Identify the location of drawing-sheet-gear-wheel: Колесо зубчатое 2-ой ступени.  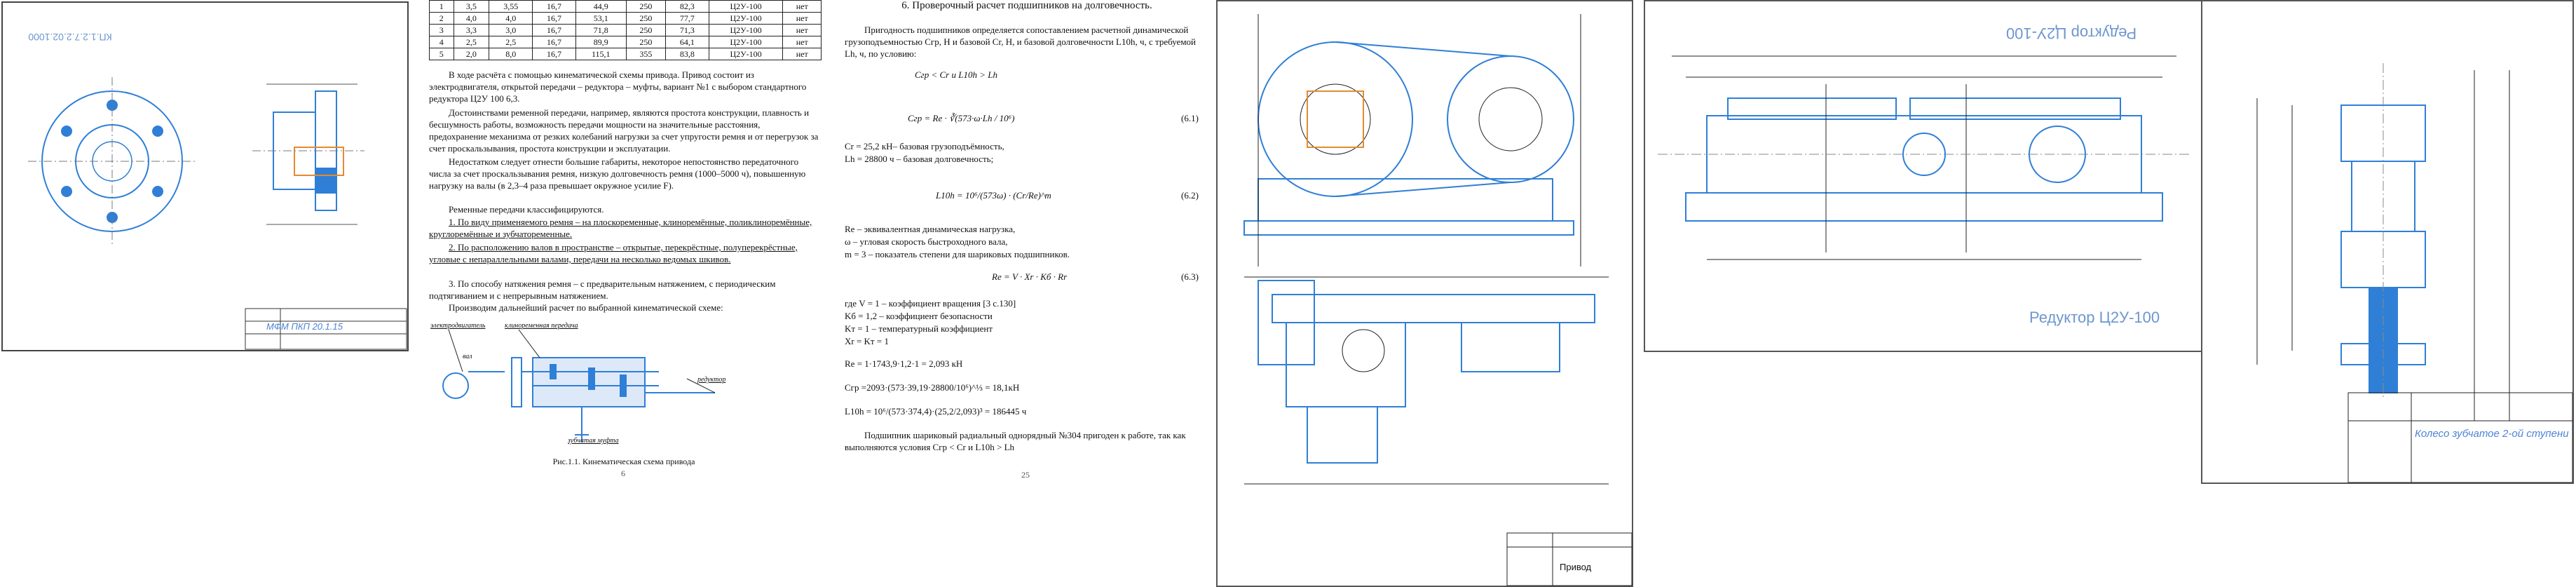
(2387, 242).